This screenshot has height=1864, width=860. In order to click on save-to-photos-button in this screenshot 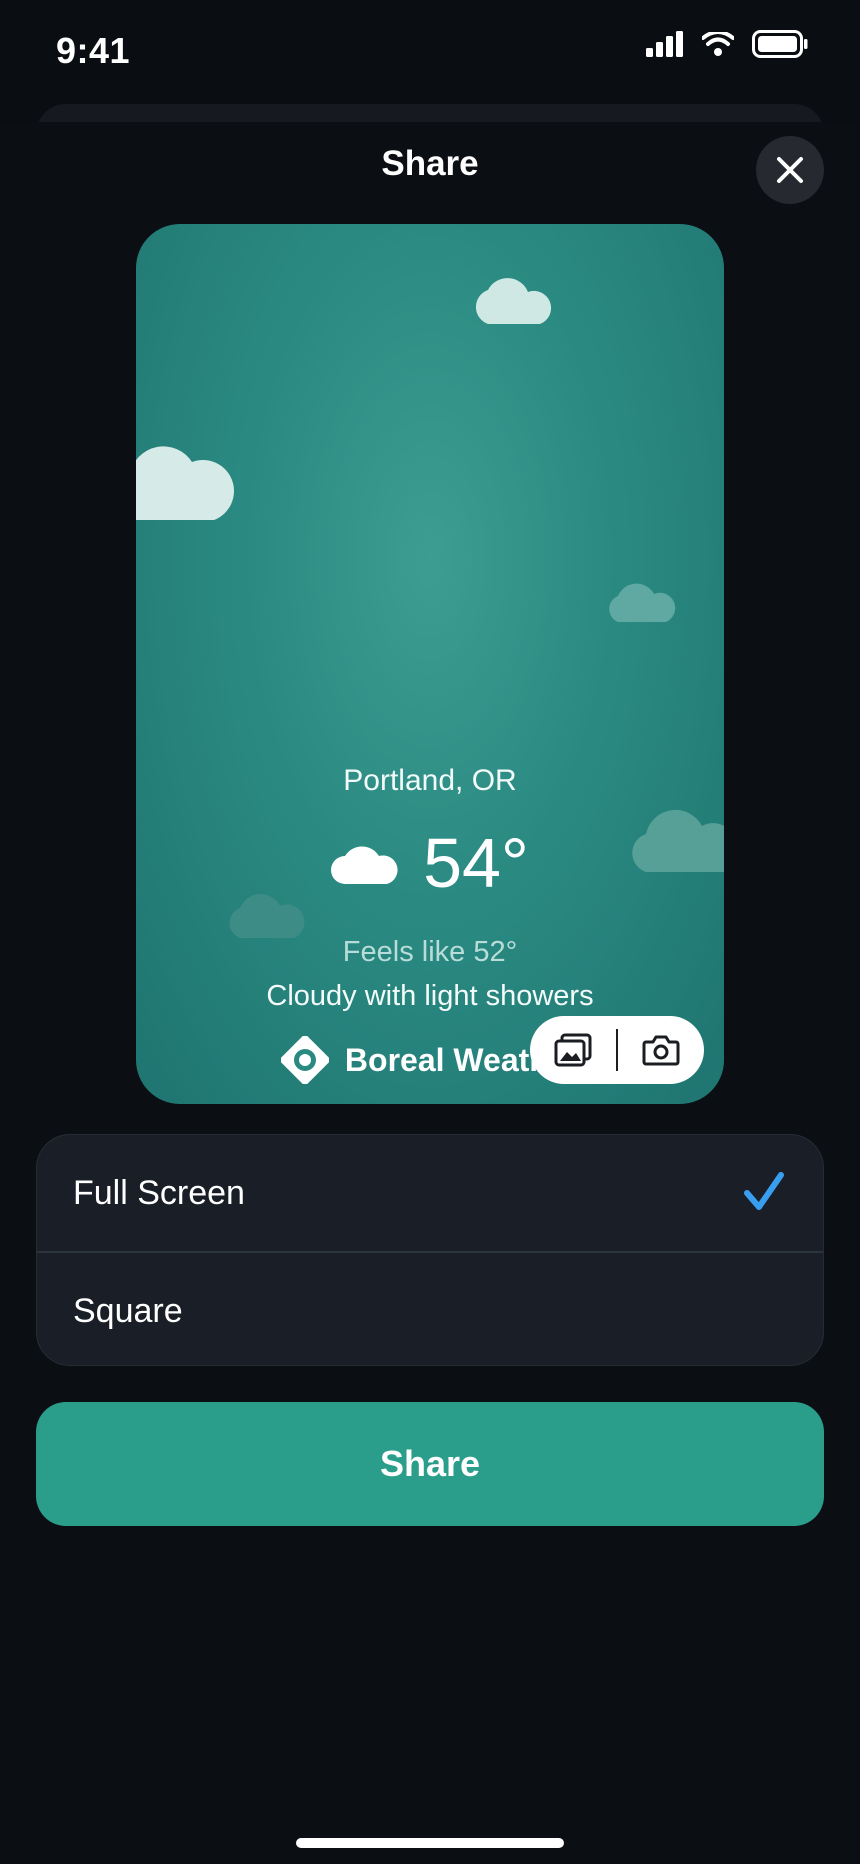, I will do `click(573, 1050)`.